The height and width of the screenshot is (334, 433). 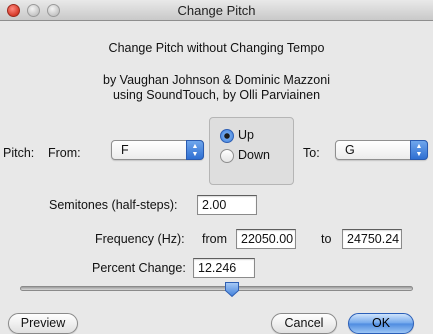 I want to click on dialog-heading: Change Pitch without Changing Tempo, so click(x=216, y=48).